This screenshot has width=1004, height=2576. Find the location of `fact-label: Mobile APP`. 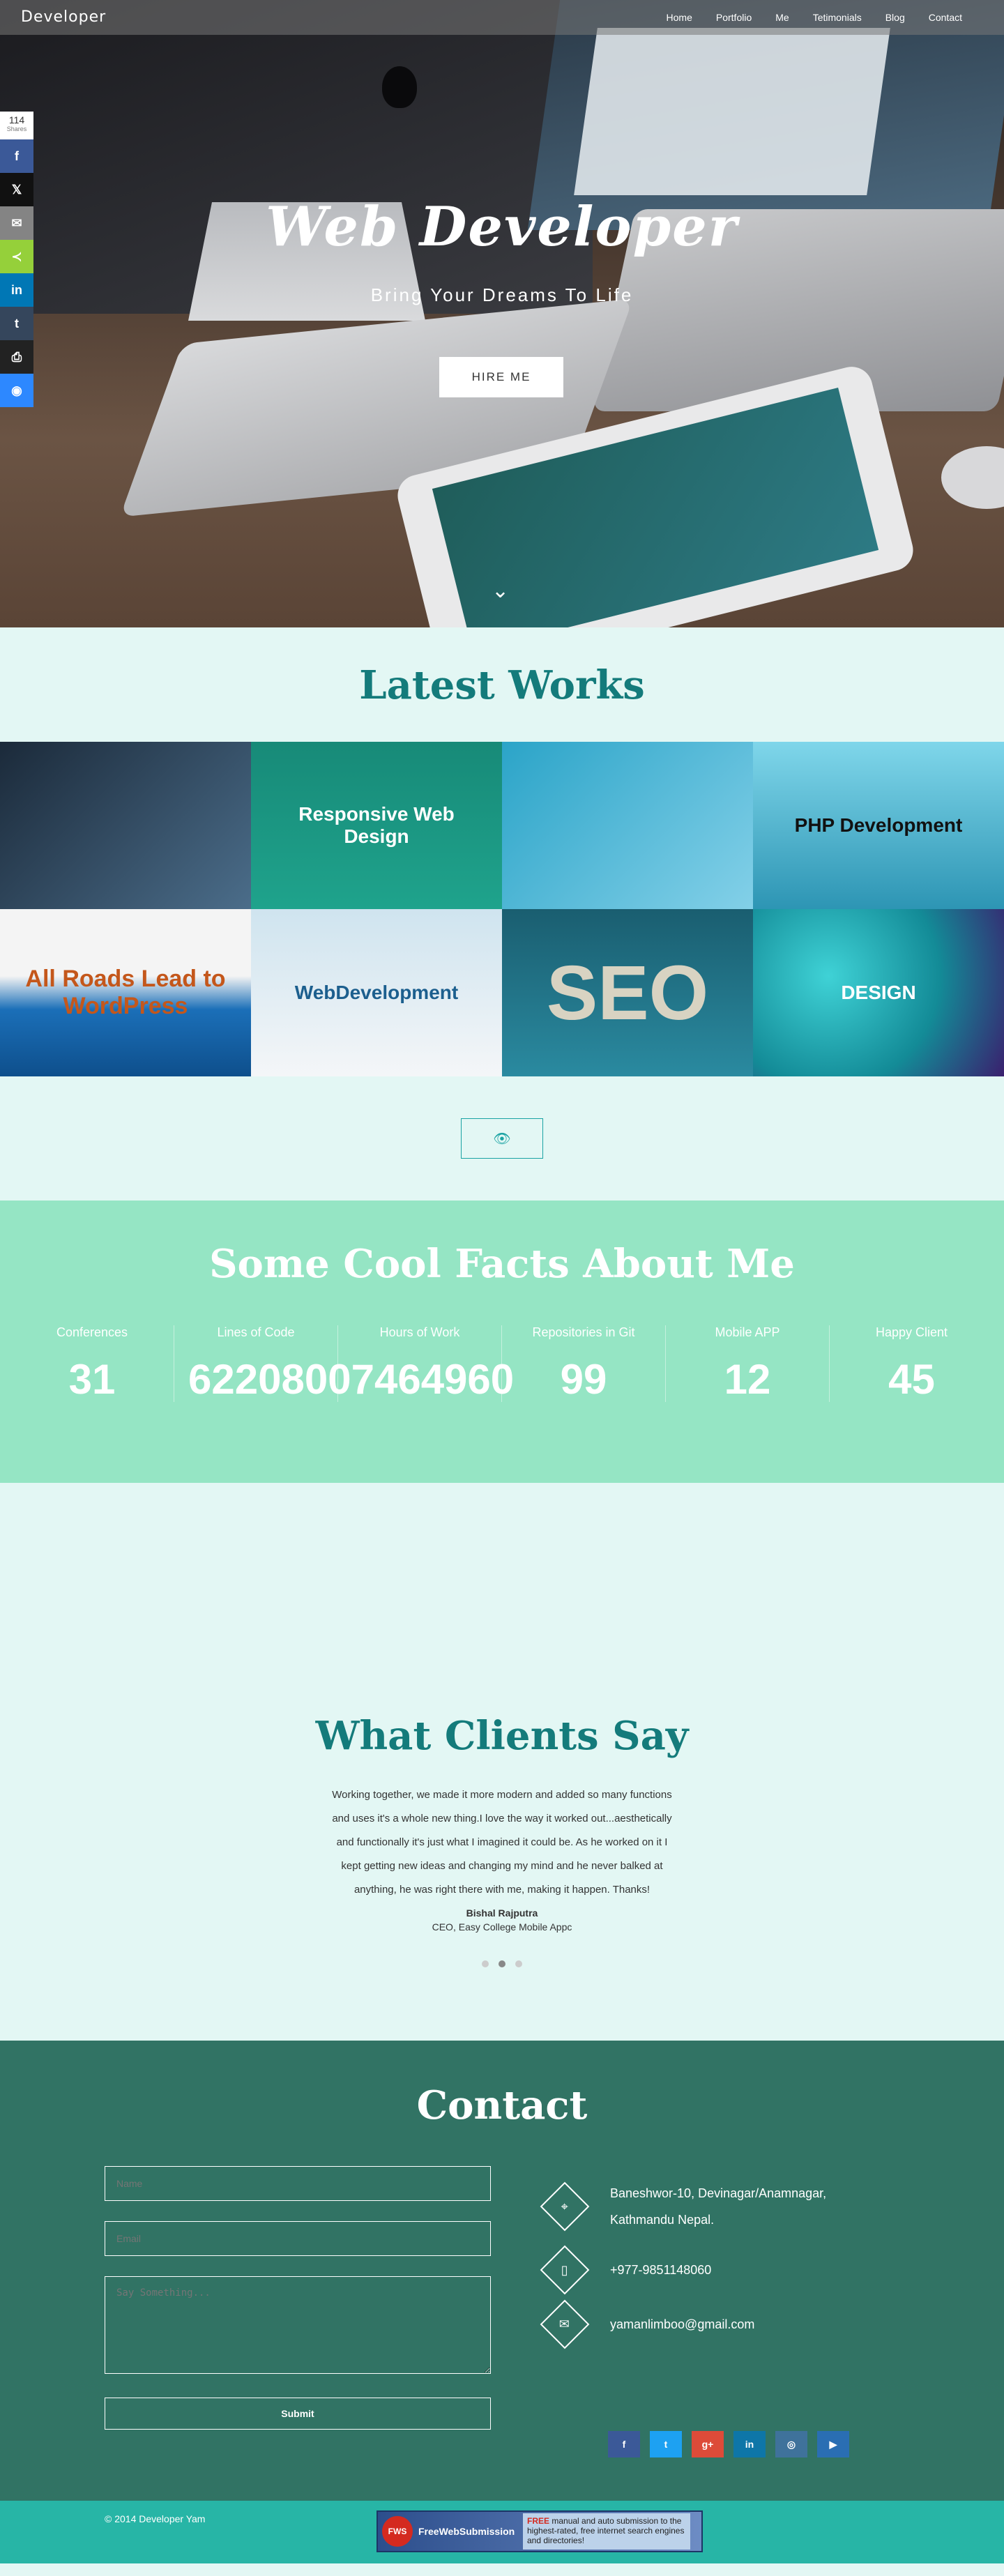

fact-label: Mobile APP is located at coordinates (747, 1332).